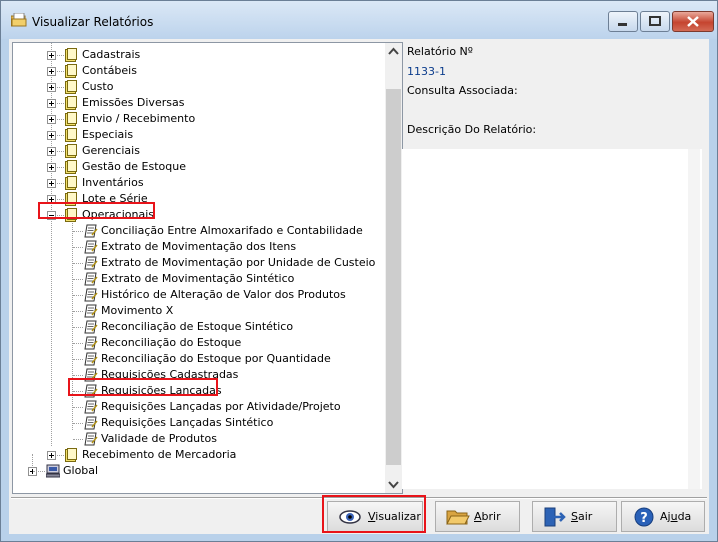  I want to click on description-scrollbar, so click(694, 319).